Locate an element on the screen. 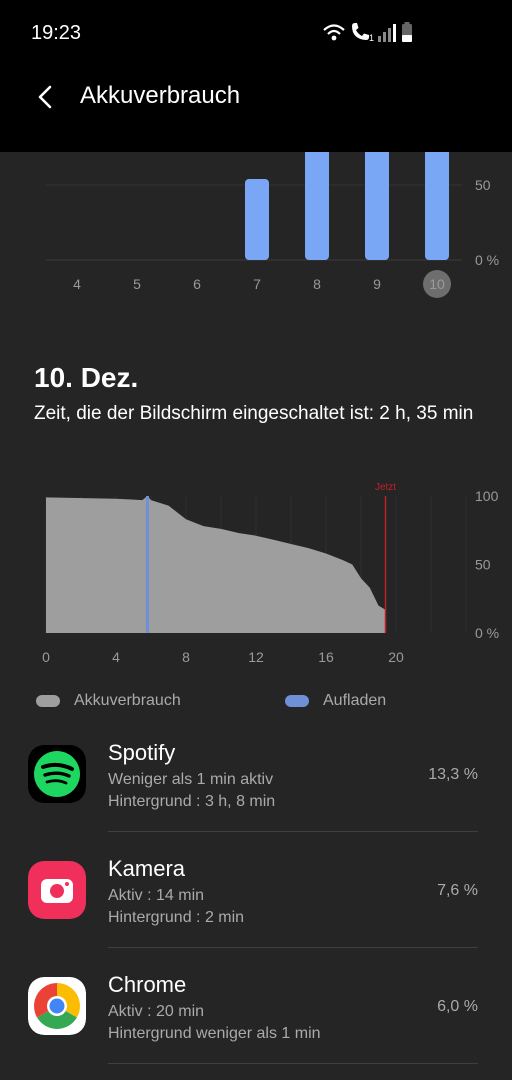 The height and width of the screenshot is (1080, 512). daily-usage-bar-chart: 50 0 % 4 5 6 7 8 9 10 is located at coordinates (256, 227).